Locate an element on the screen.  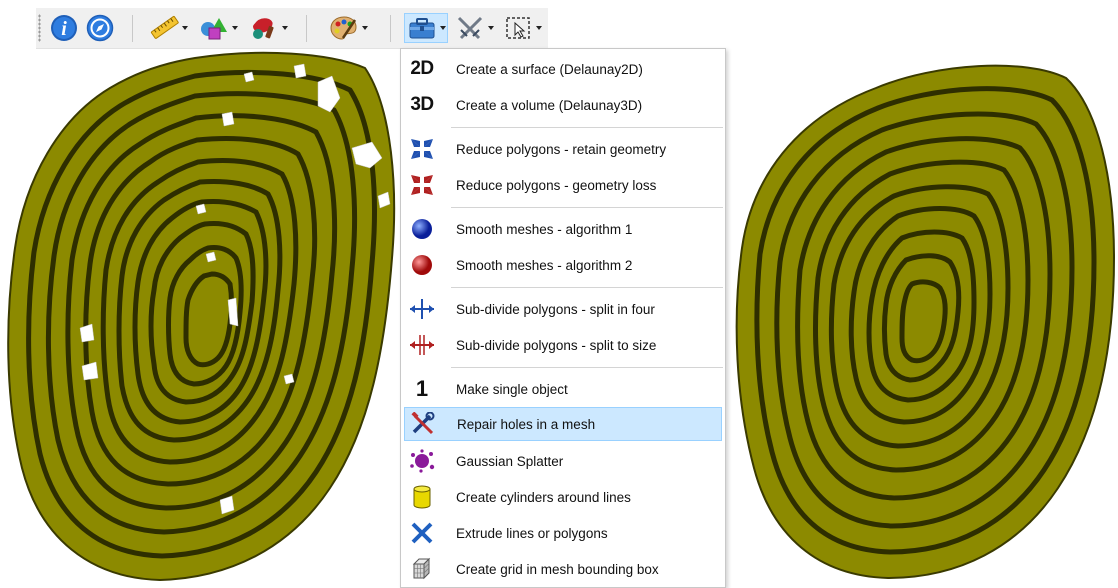
navigate-button is located at coordinates (100, 28).